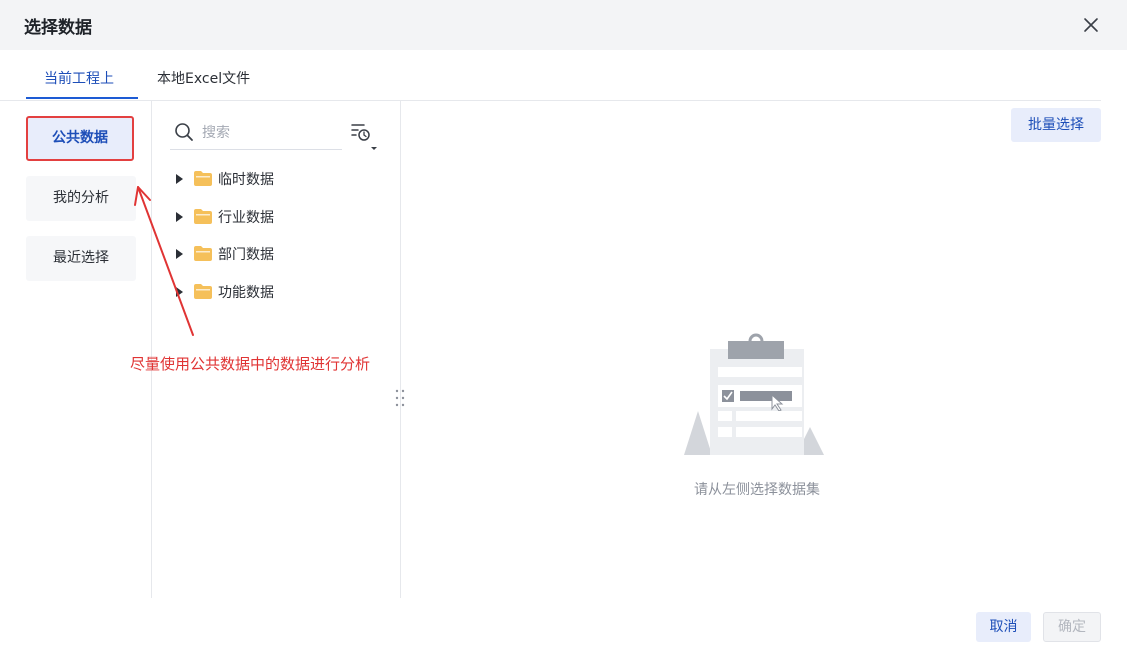  Describe the element at coordinates (79, 78) in the screenshot. I see `tab-current-project: 当前工程上` at that location.